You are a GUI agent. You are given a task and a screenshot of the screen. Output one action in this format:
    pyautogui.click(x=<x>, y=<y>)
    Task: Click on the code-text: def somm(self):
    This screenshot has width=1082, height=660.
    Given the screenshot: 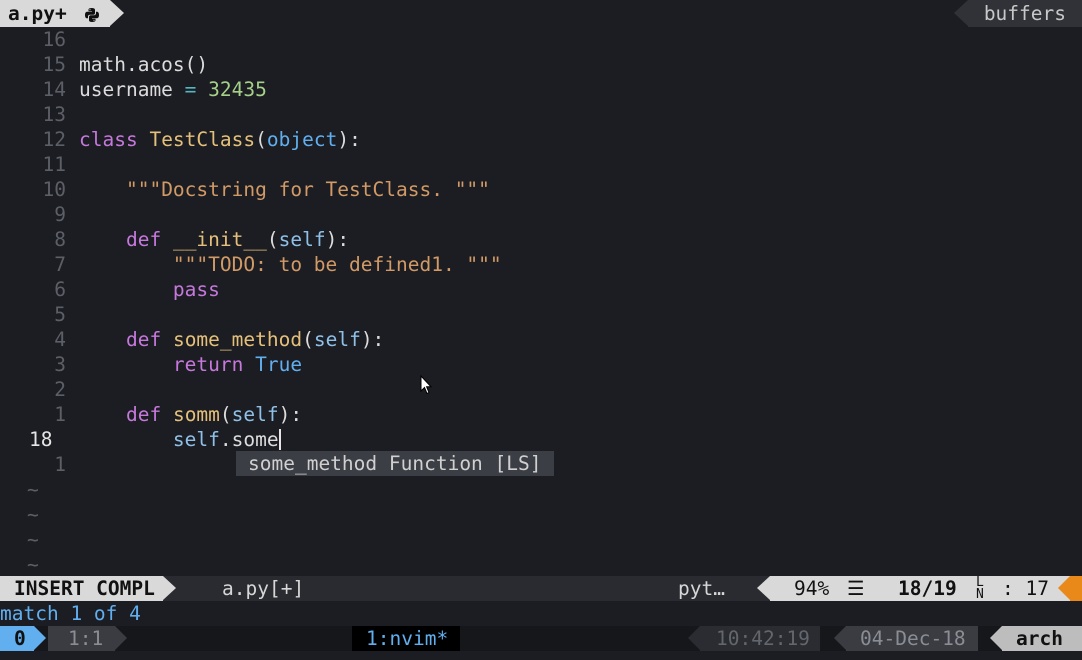 What is the action you would take?
    pyautogui.click(x=190, y=414)
    